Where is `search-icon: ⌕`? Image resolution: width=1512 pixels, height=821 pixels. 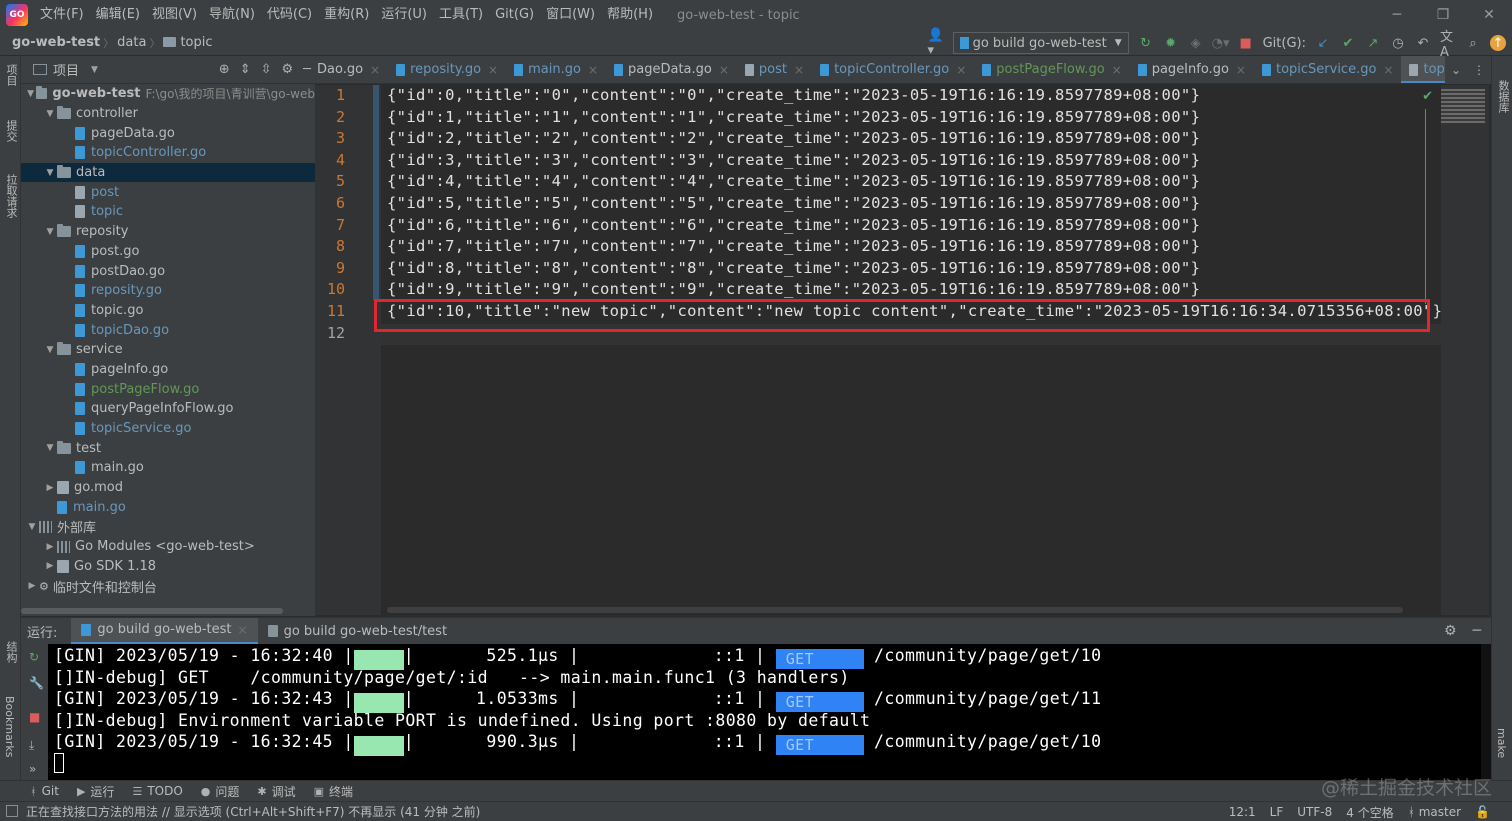
search-icon: ⌕ is located at coordinates (1473, 43).